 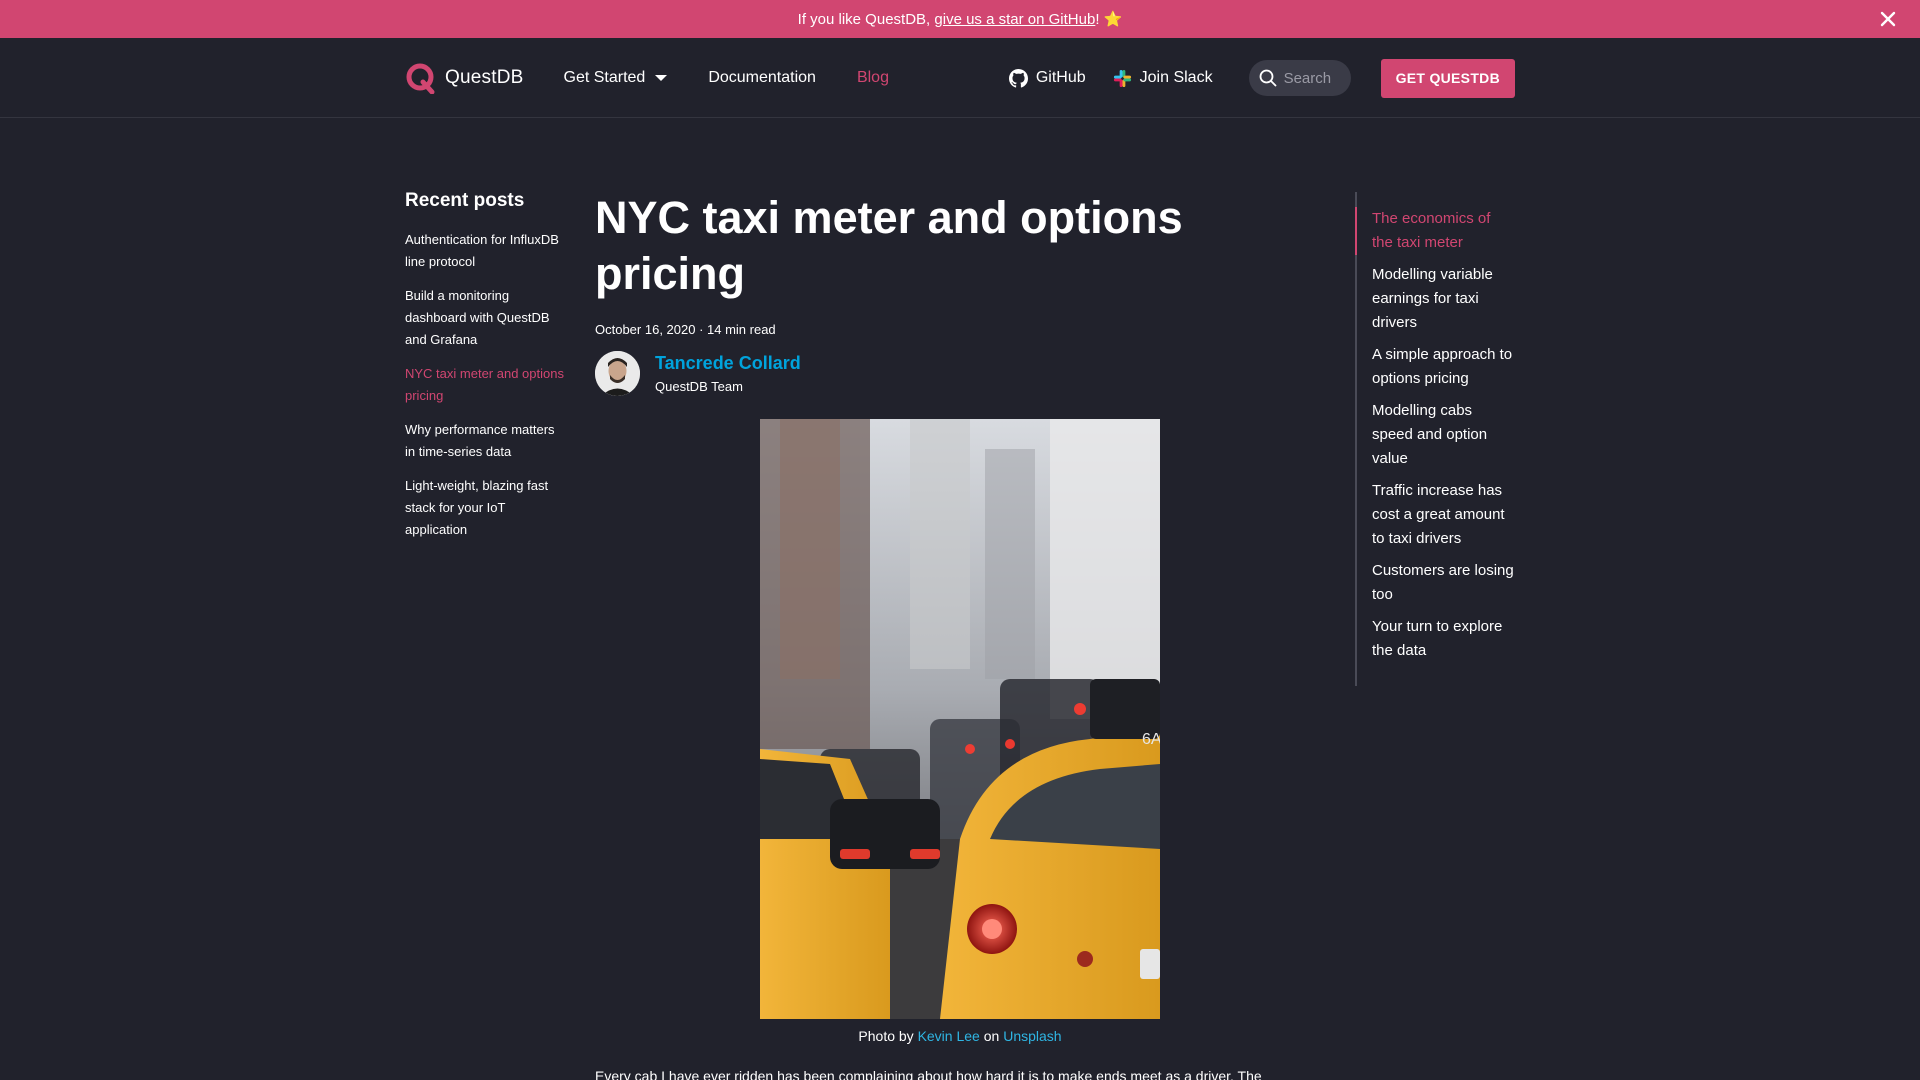 What do you see at coordinates (1888, 19) in the screenshot?
I see `close-icon` at bounding box center [1888, 19].